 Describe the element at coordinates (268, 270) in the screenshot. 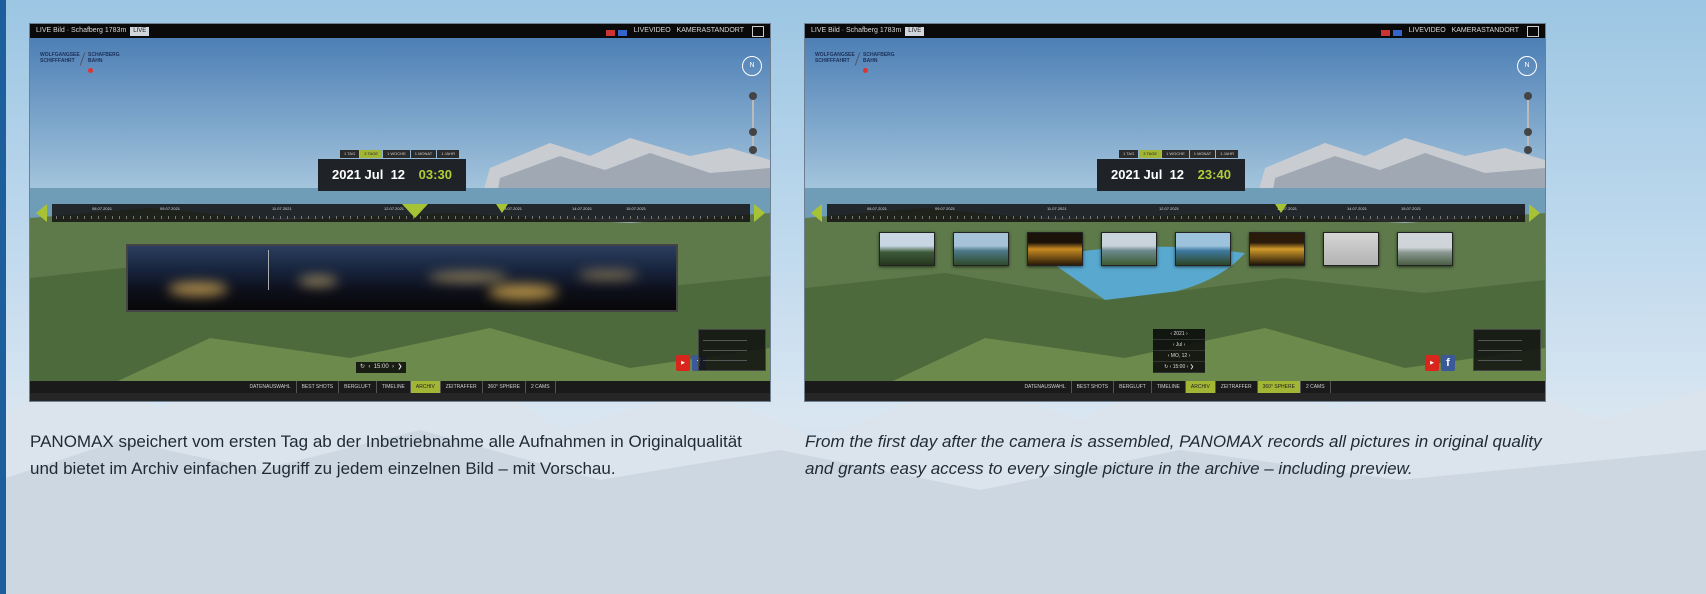

I see `antenna-mast` at that location.